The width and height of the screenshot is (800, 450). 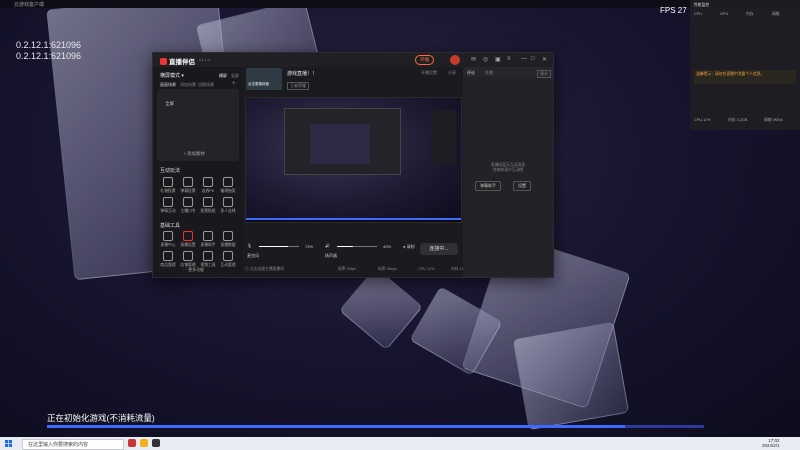 What do you see at coordinates (509, 59) in the screenshot?
I see `menu-icon: ≡` at bounding box center [509, 59].